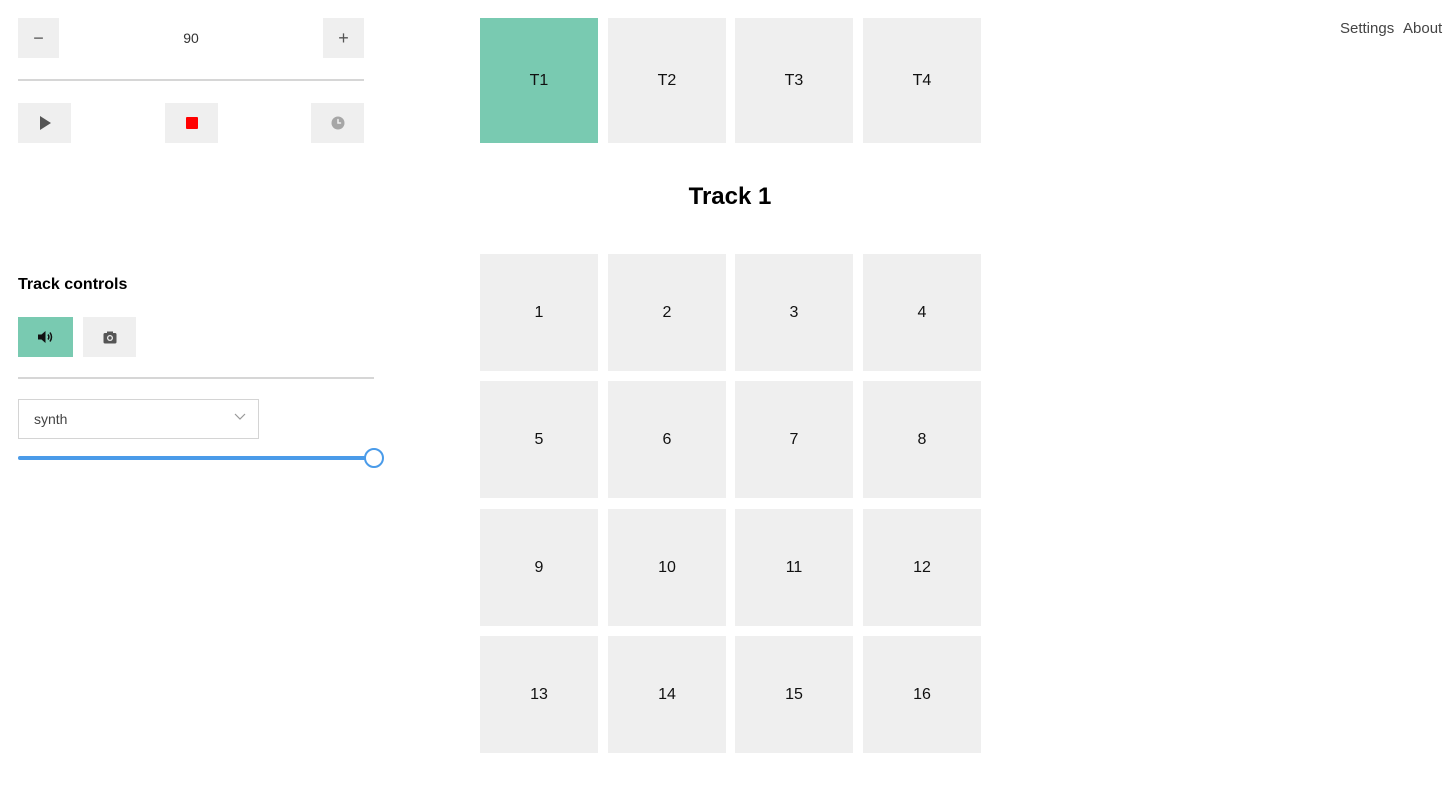  What do you see at coordinates (667, 439) in the screenshot?
I see `pad: 6` at bounding box center [667, 439].